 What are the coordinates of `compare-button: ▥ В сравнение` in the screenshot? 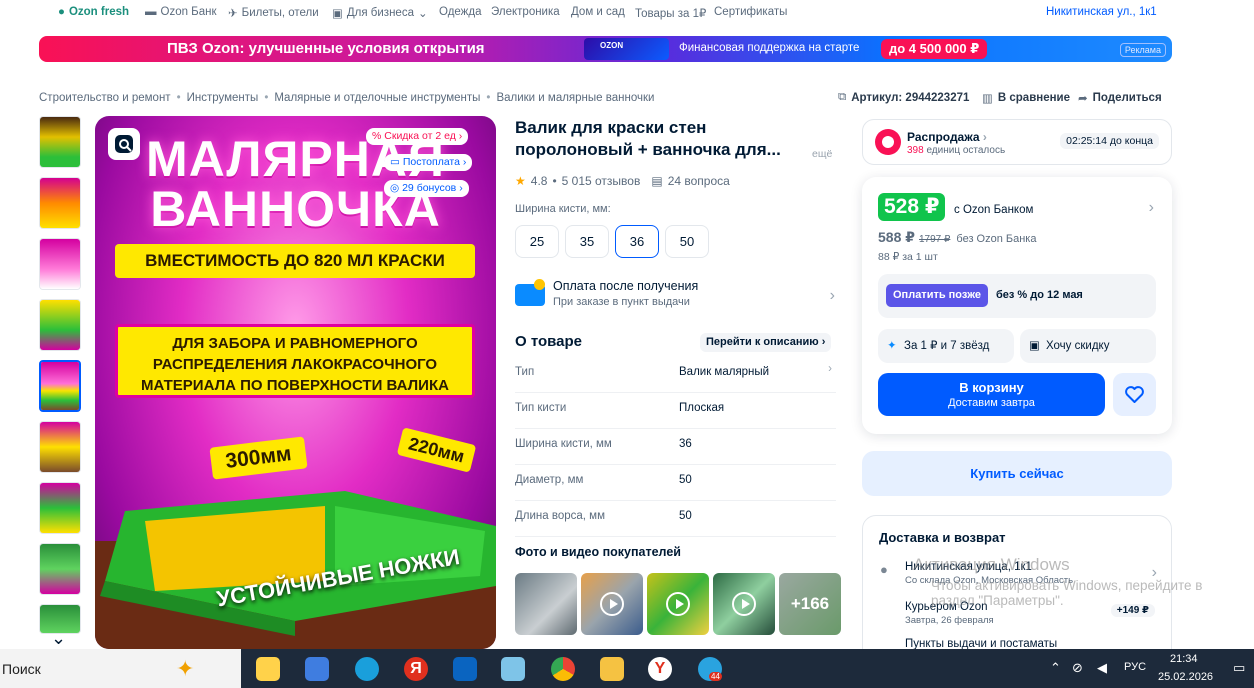 It's located at (1026, 98).